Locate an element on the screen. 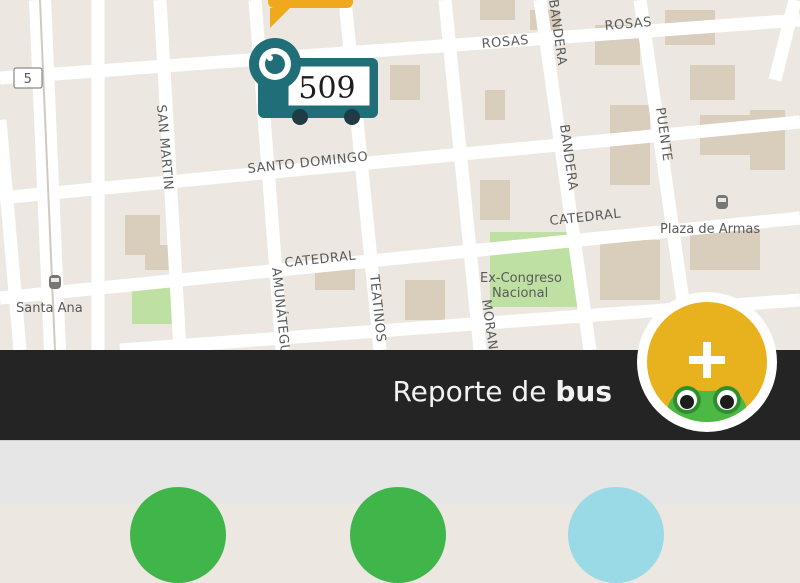  route-number: 5 is located at coordinates (28, 79).